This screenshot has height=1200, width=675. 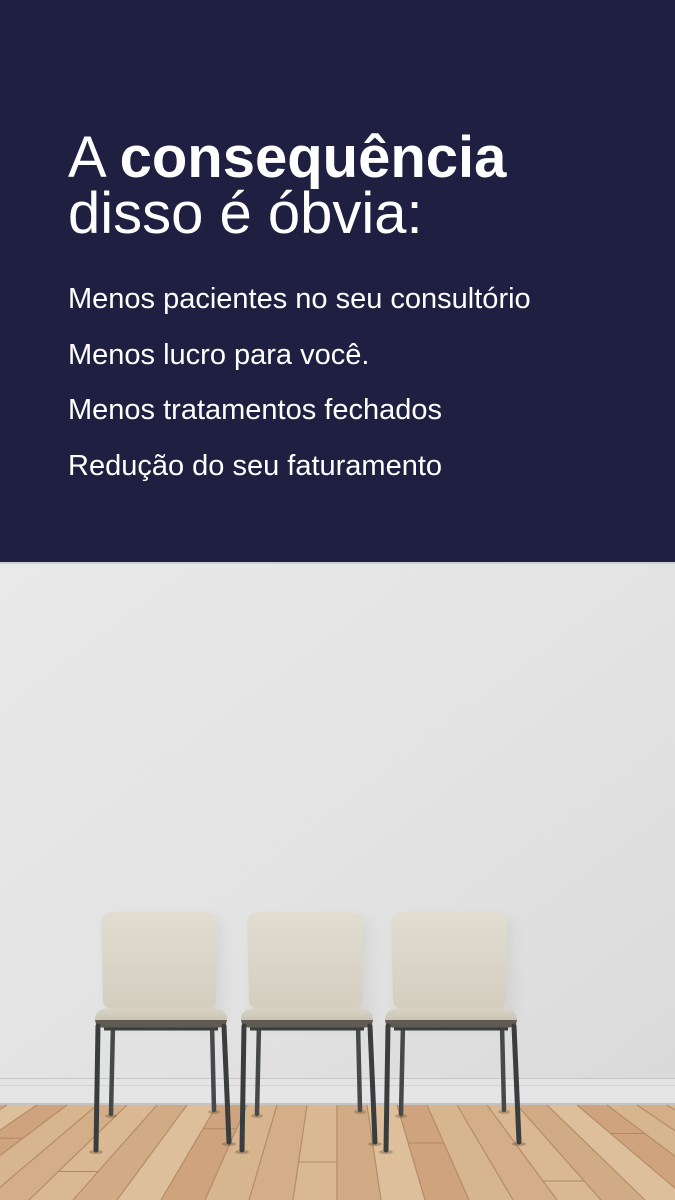 I want to click on list-item: Menos lucro para você., so click(x=219, y=354).